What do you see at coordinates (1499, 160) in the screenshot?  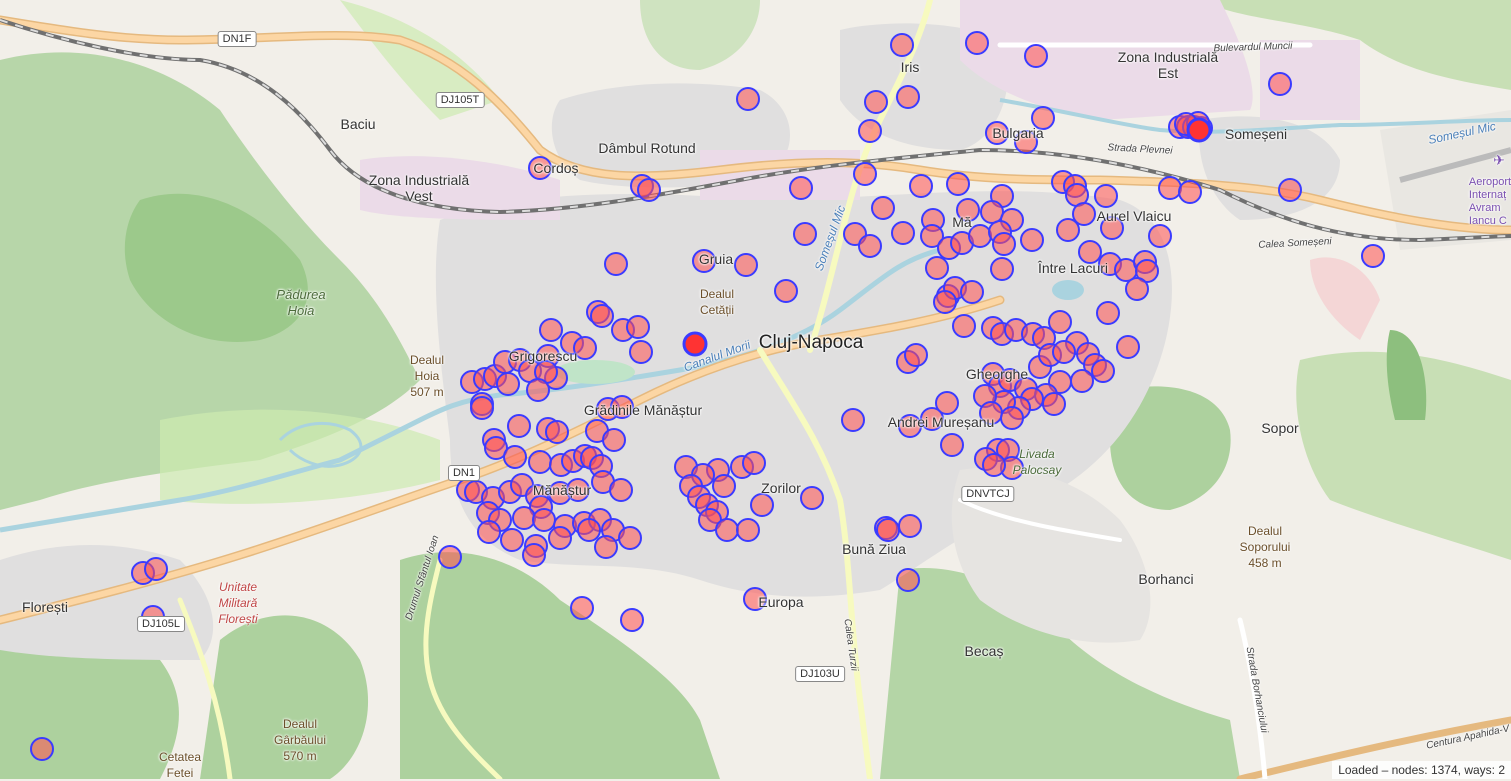 I see `airport-icon: ✈` at bounding box center [1499, 160].